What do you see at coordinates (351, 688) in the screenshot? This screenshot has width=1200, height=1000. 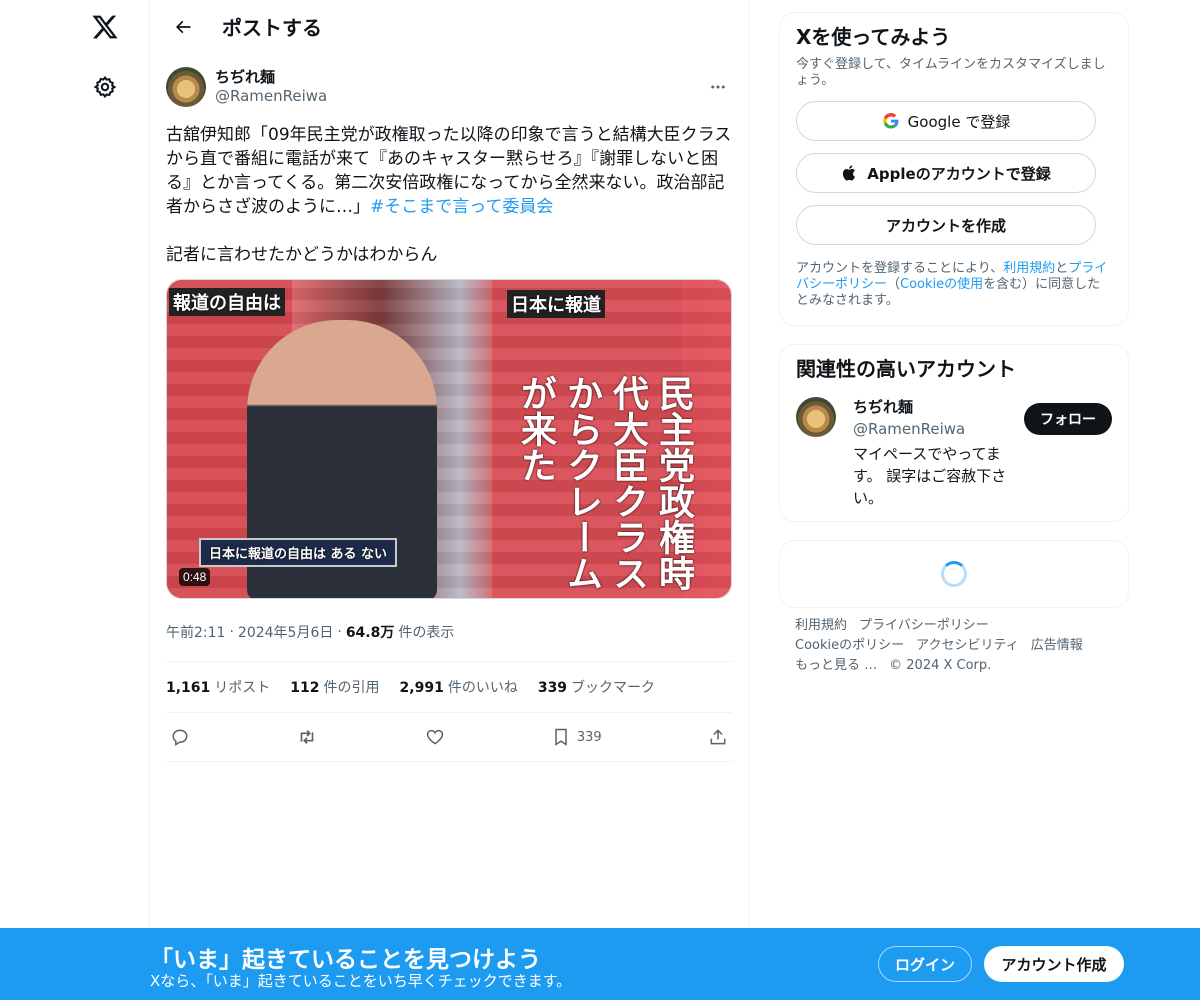 I see `quotes-label: 件の引用` at bounding box center [351, 688].